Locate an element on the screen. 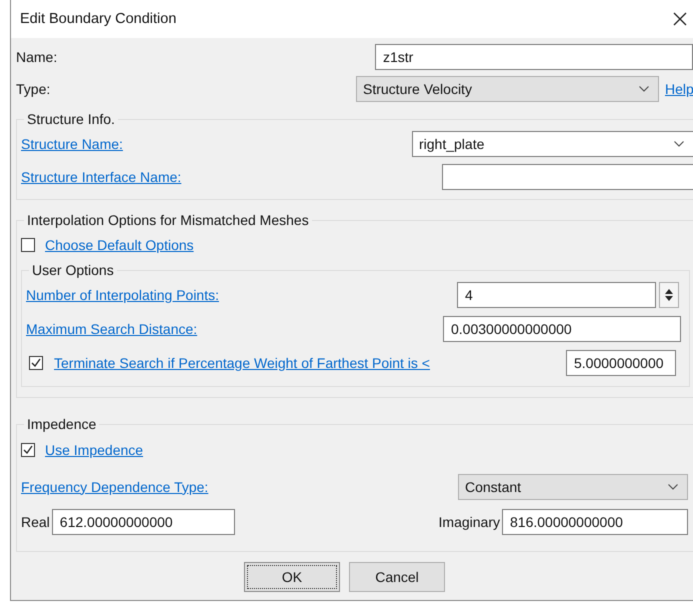  interpolating-points-link: Number of Interpolating Points: is located at coordinates (122, 295).